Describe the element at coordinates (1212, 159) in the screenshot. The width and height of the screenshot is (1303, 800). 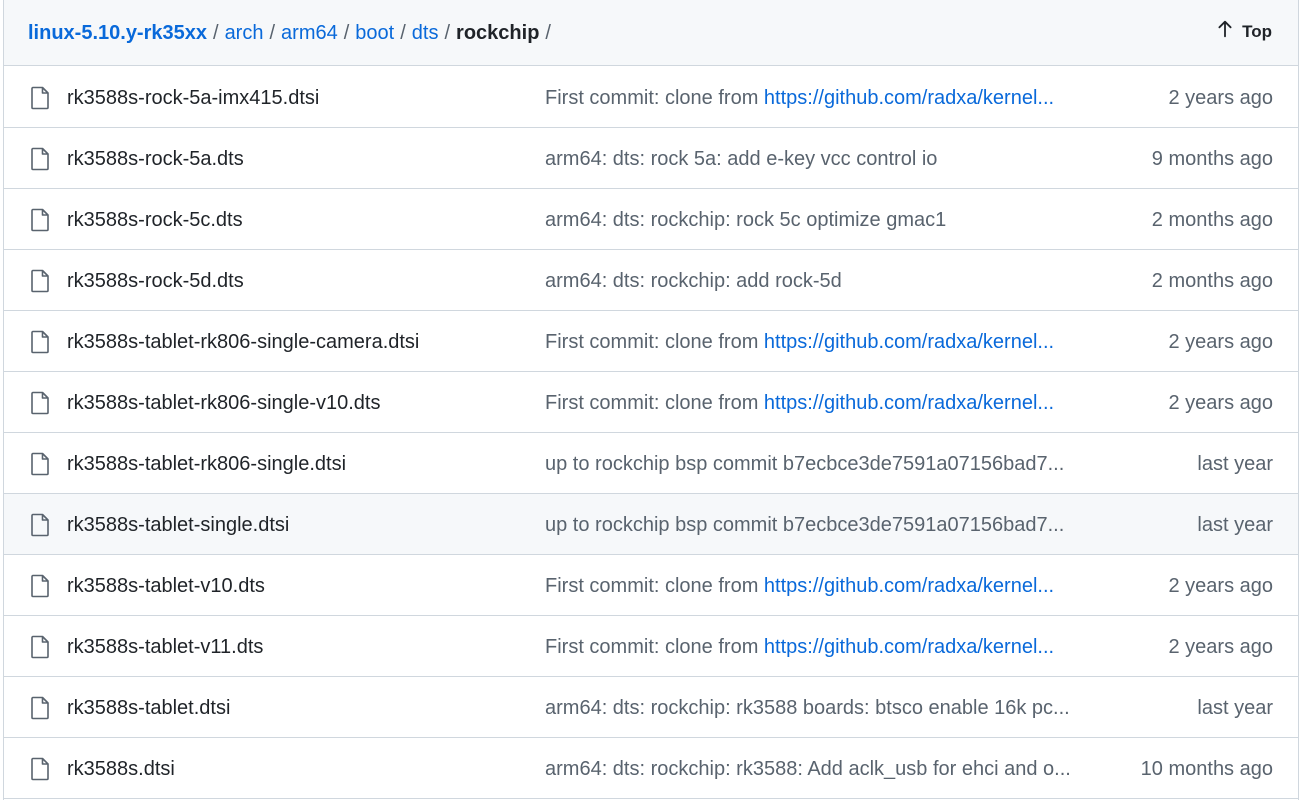
I see `commit-age: 9 months ago` at that location.